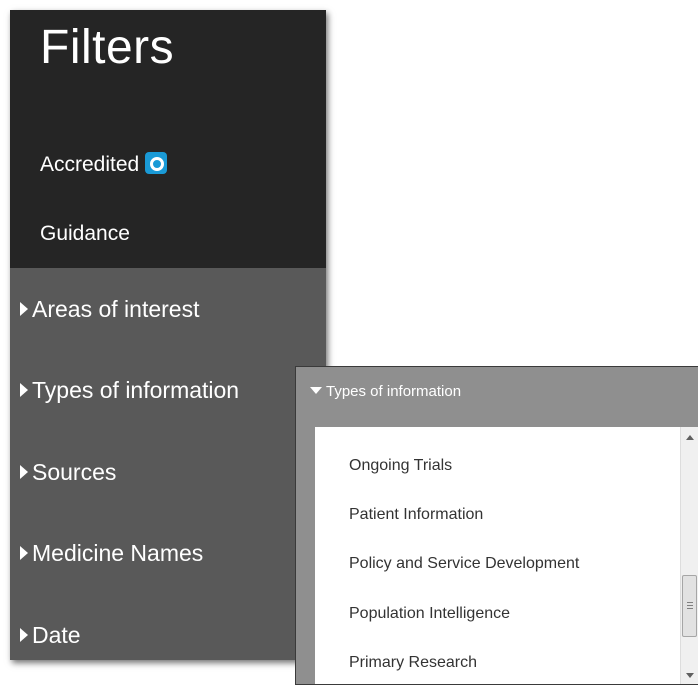 This screenshot has width=698, height=685. Describe the element at coordinates (690, 437) in the screenshot. I see `scroll-up-icon` at that location.